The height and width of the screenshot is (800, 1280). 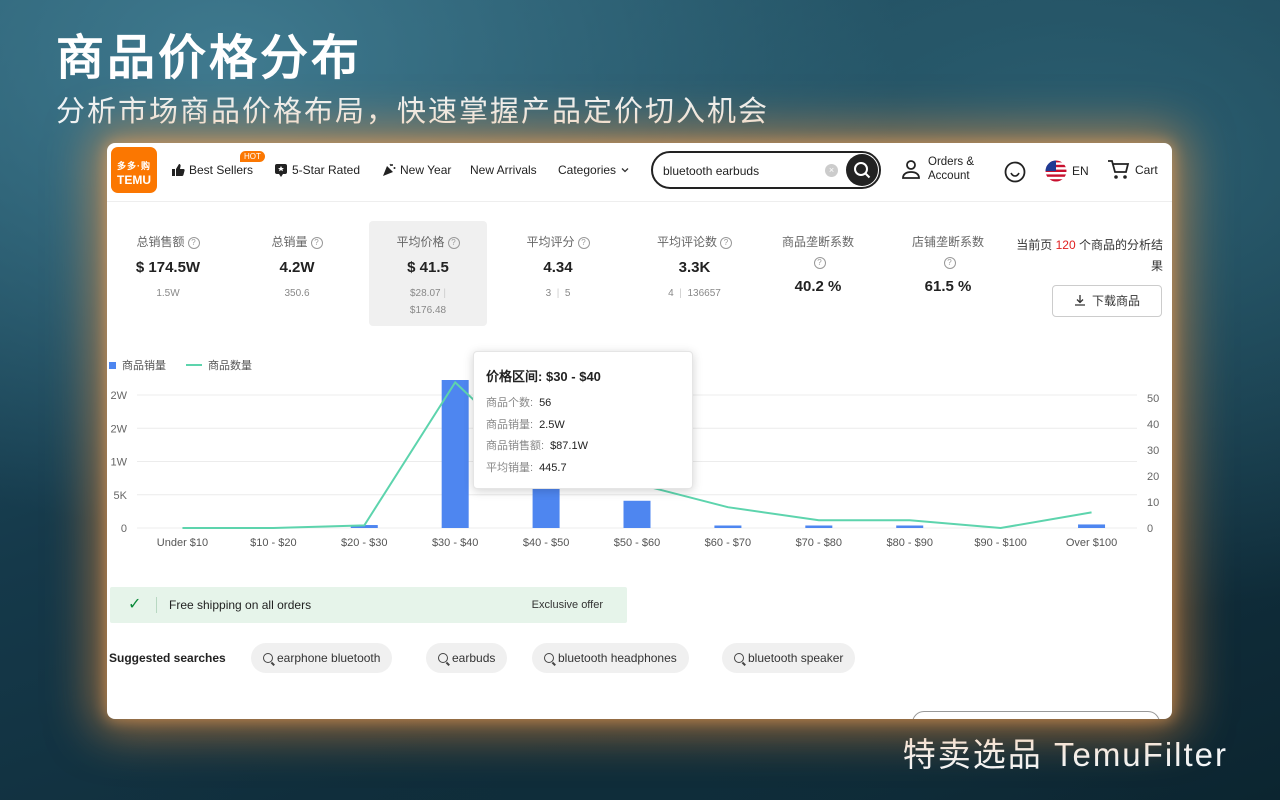 I want to click on thumbs-up-icon, so click(x=178, y=170).